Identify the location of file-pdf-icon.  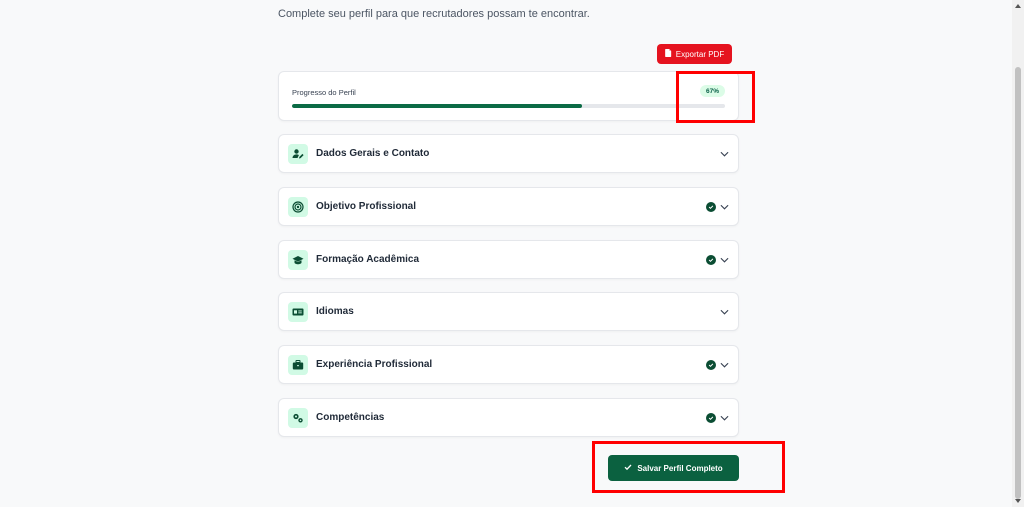
(668, 54).